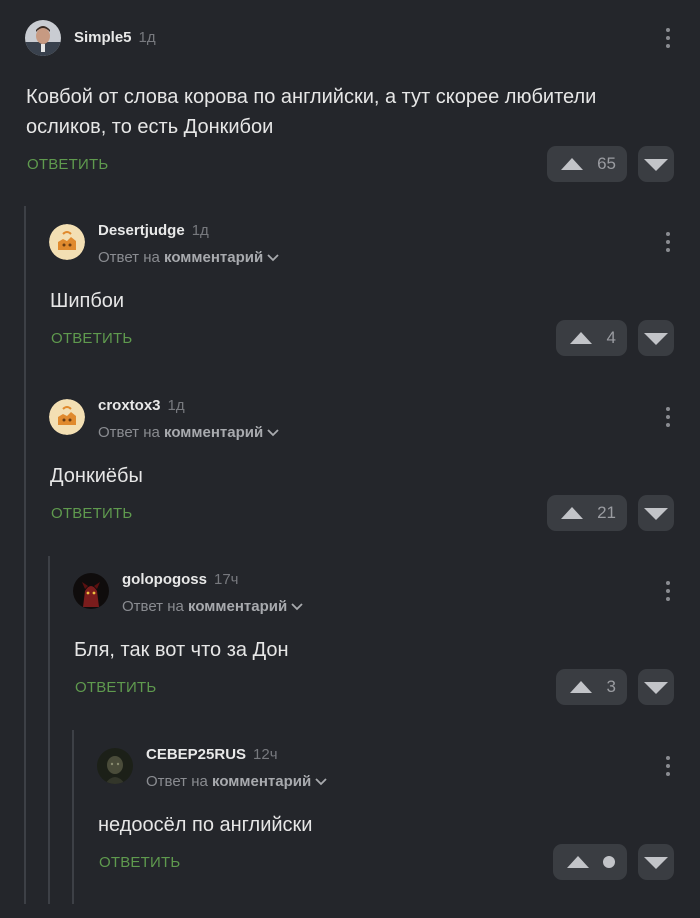  I want to click on username-text: croxtox3, so click(129, 405).